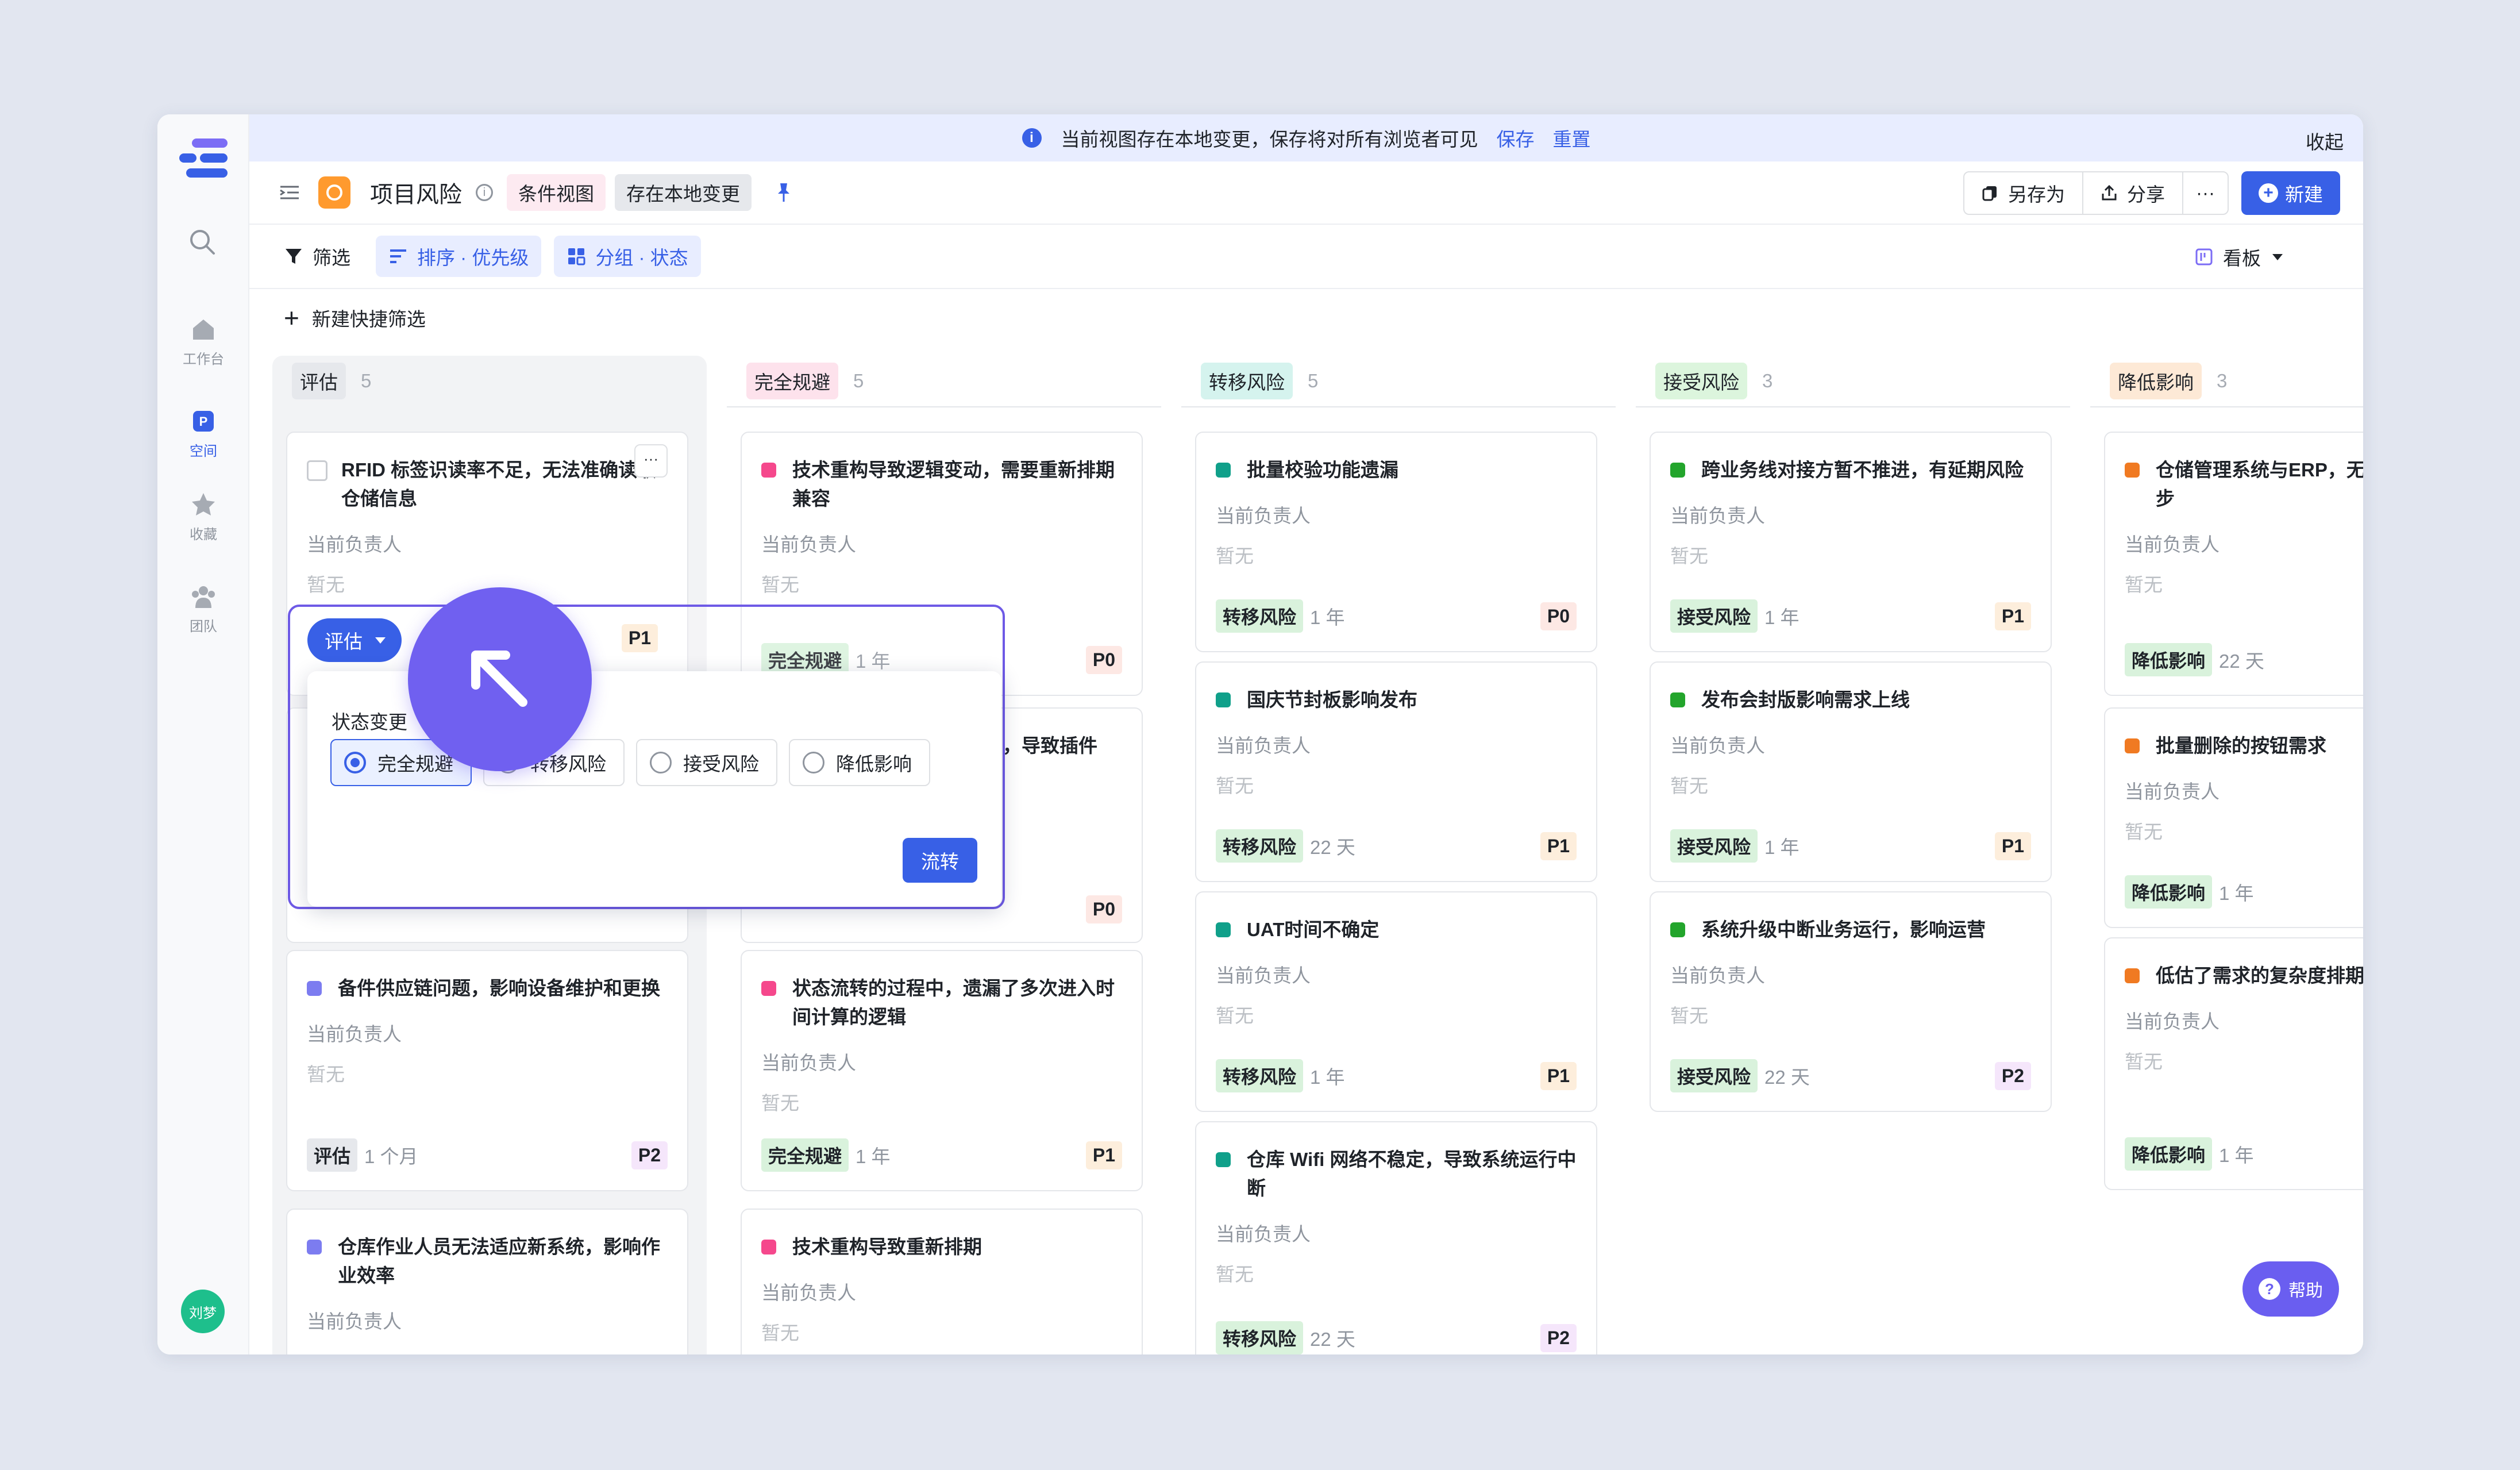 The width and height of the screenshot is (2520, 1470). I want to click on sidebar-item-workbench: 工作台, so click(203, 341).